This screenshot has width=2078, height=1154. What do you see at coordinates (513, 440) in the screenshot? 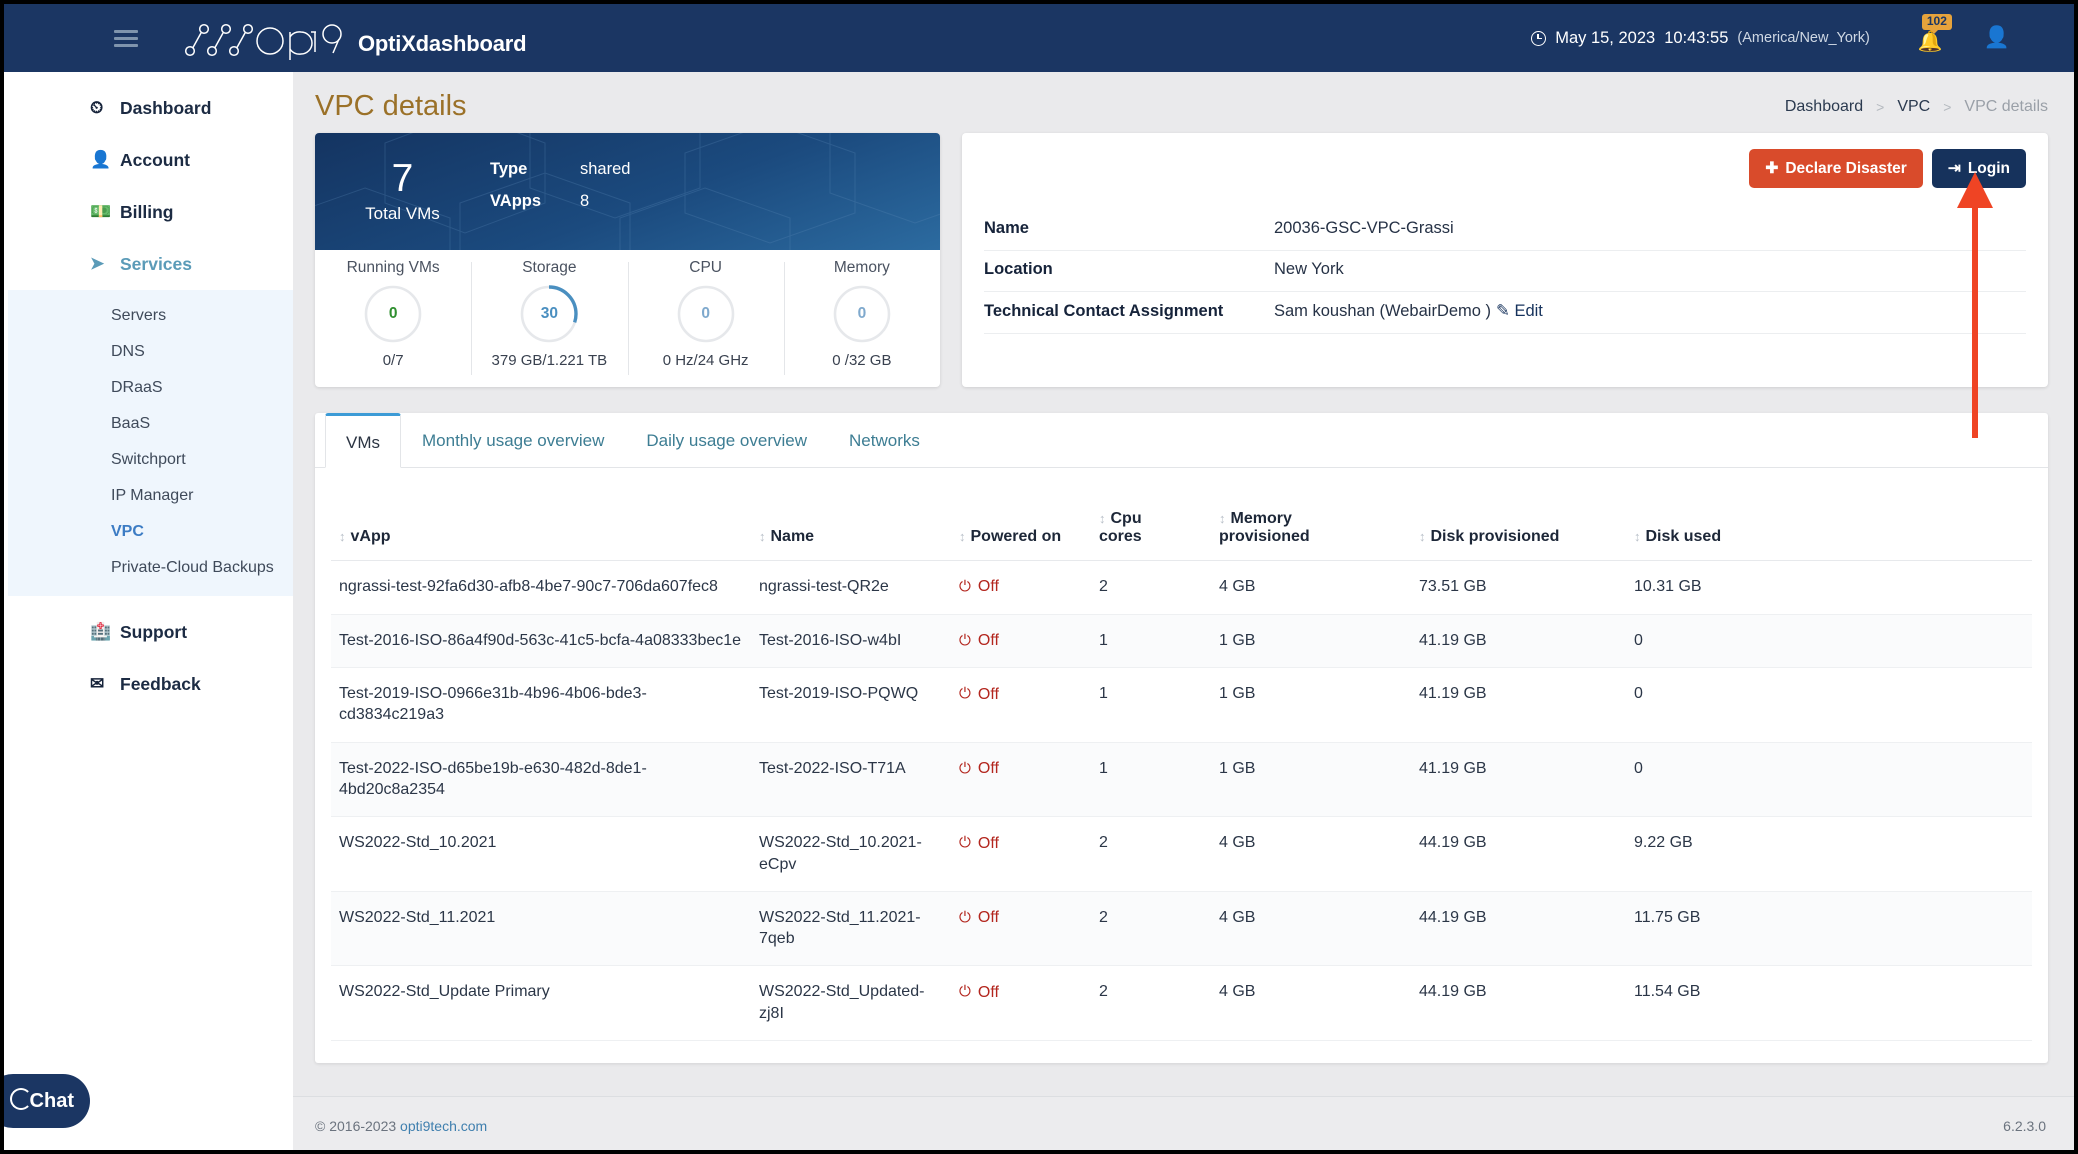
I see `tab-monthly-usage-overview: Monthly usage overview` at bounding box center [513, 440].